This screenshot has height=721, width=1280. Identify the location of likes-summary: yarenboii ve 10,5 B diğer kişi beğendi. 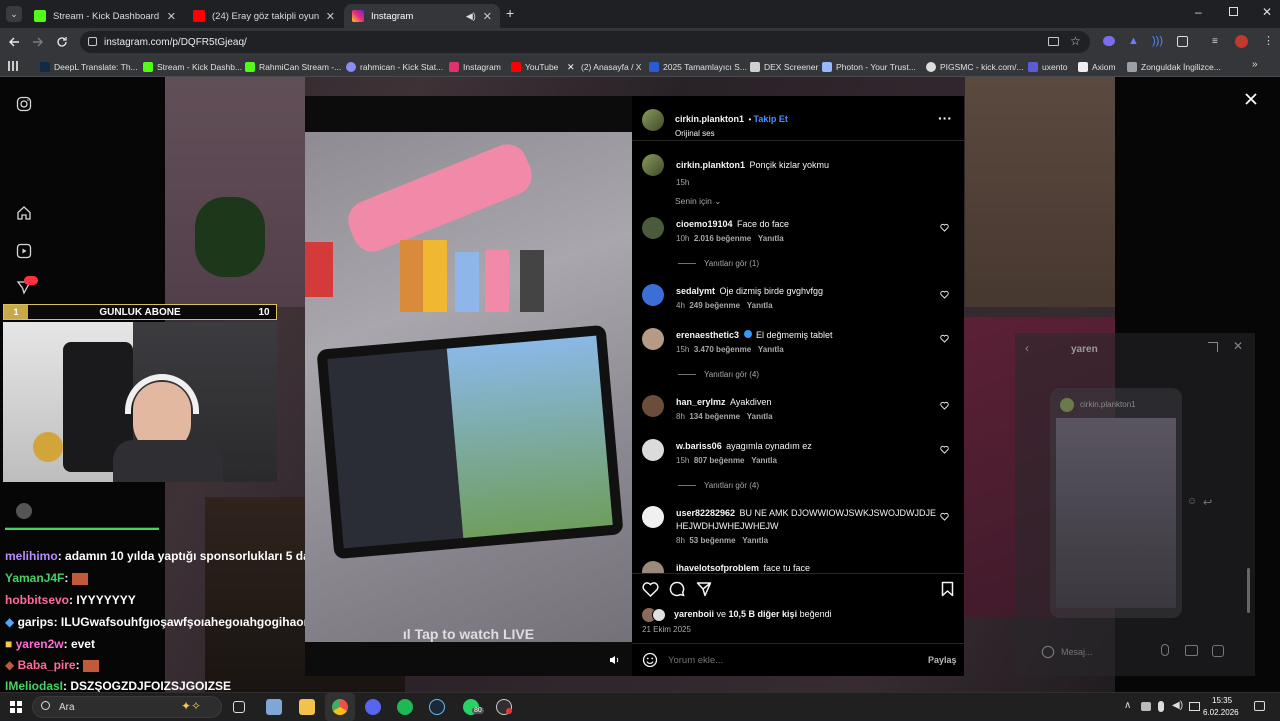
(753, 614).